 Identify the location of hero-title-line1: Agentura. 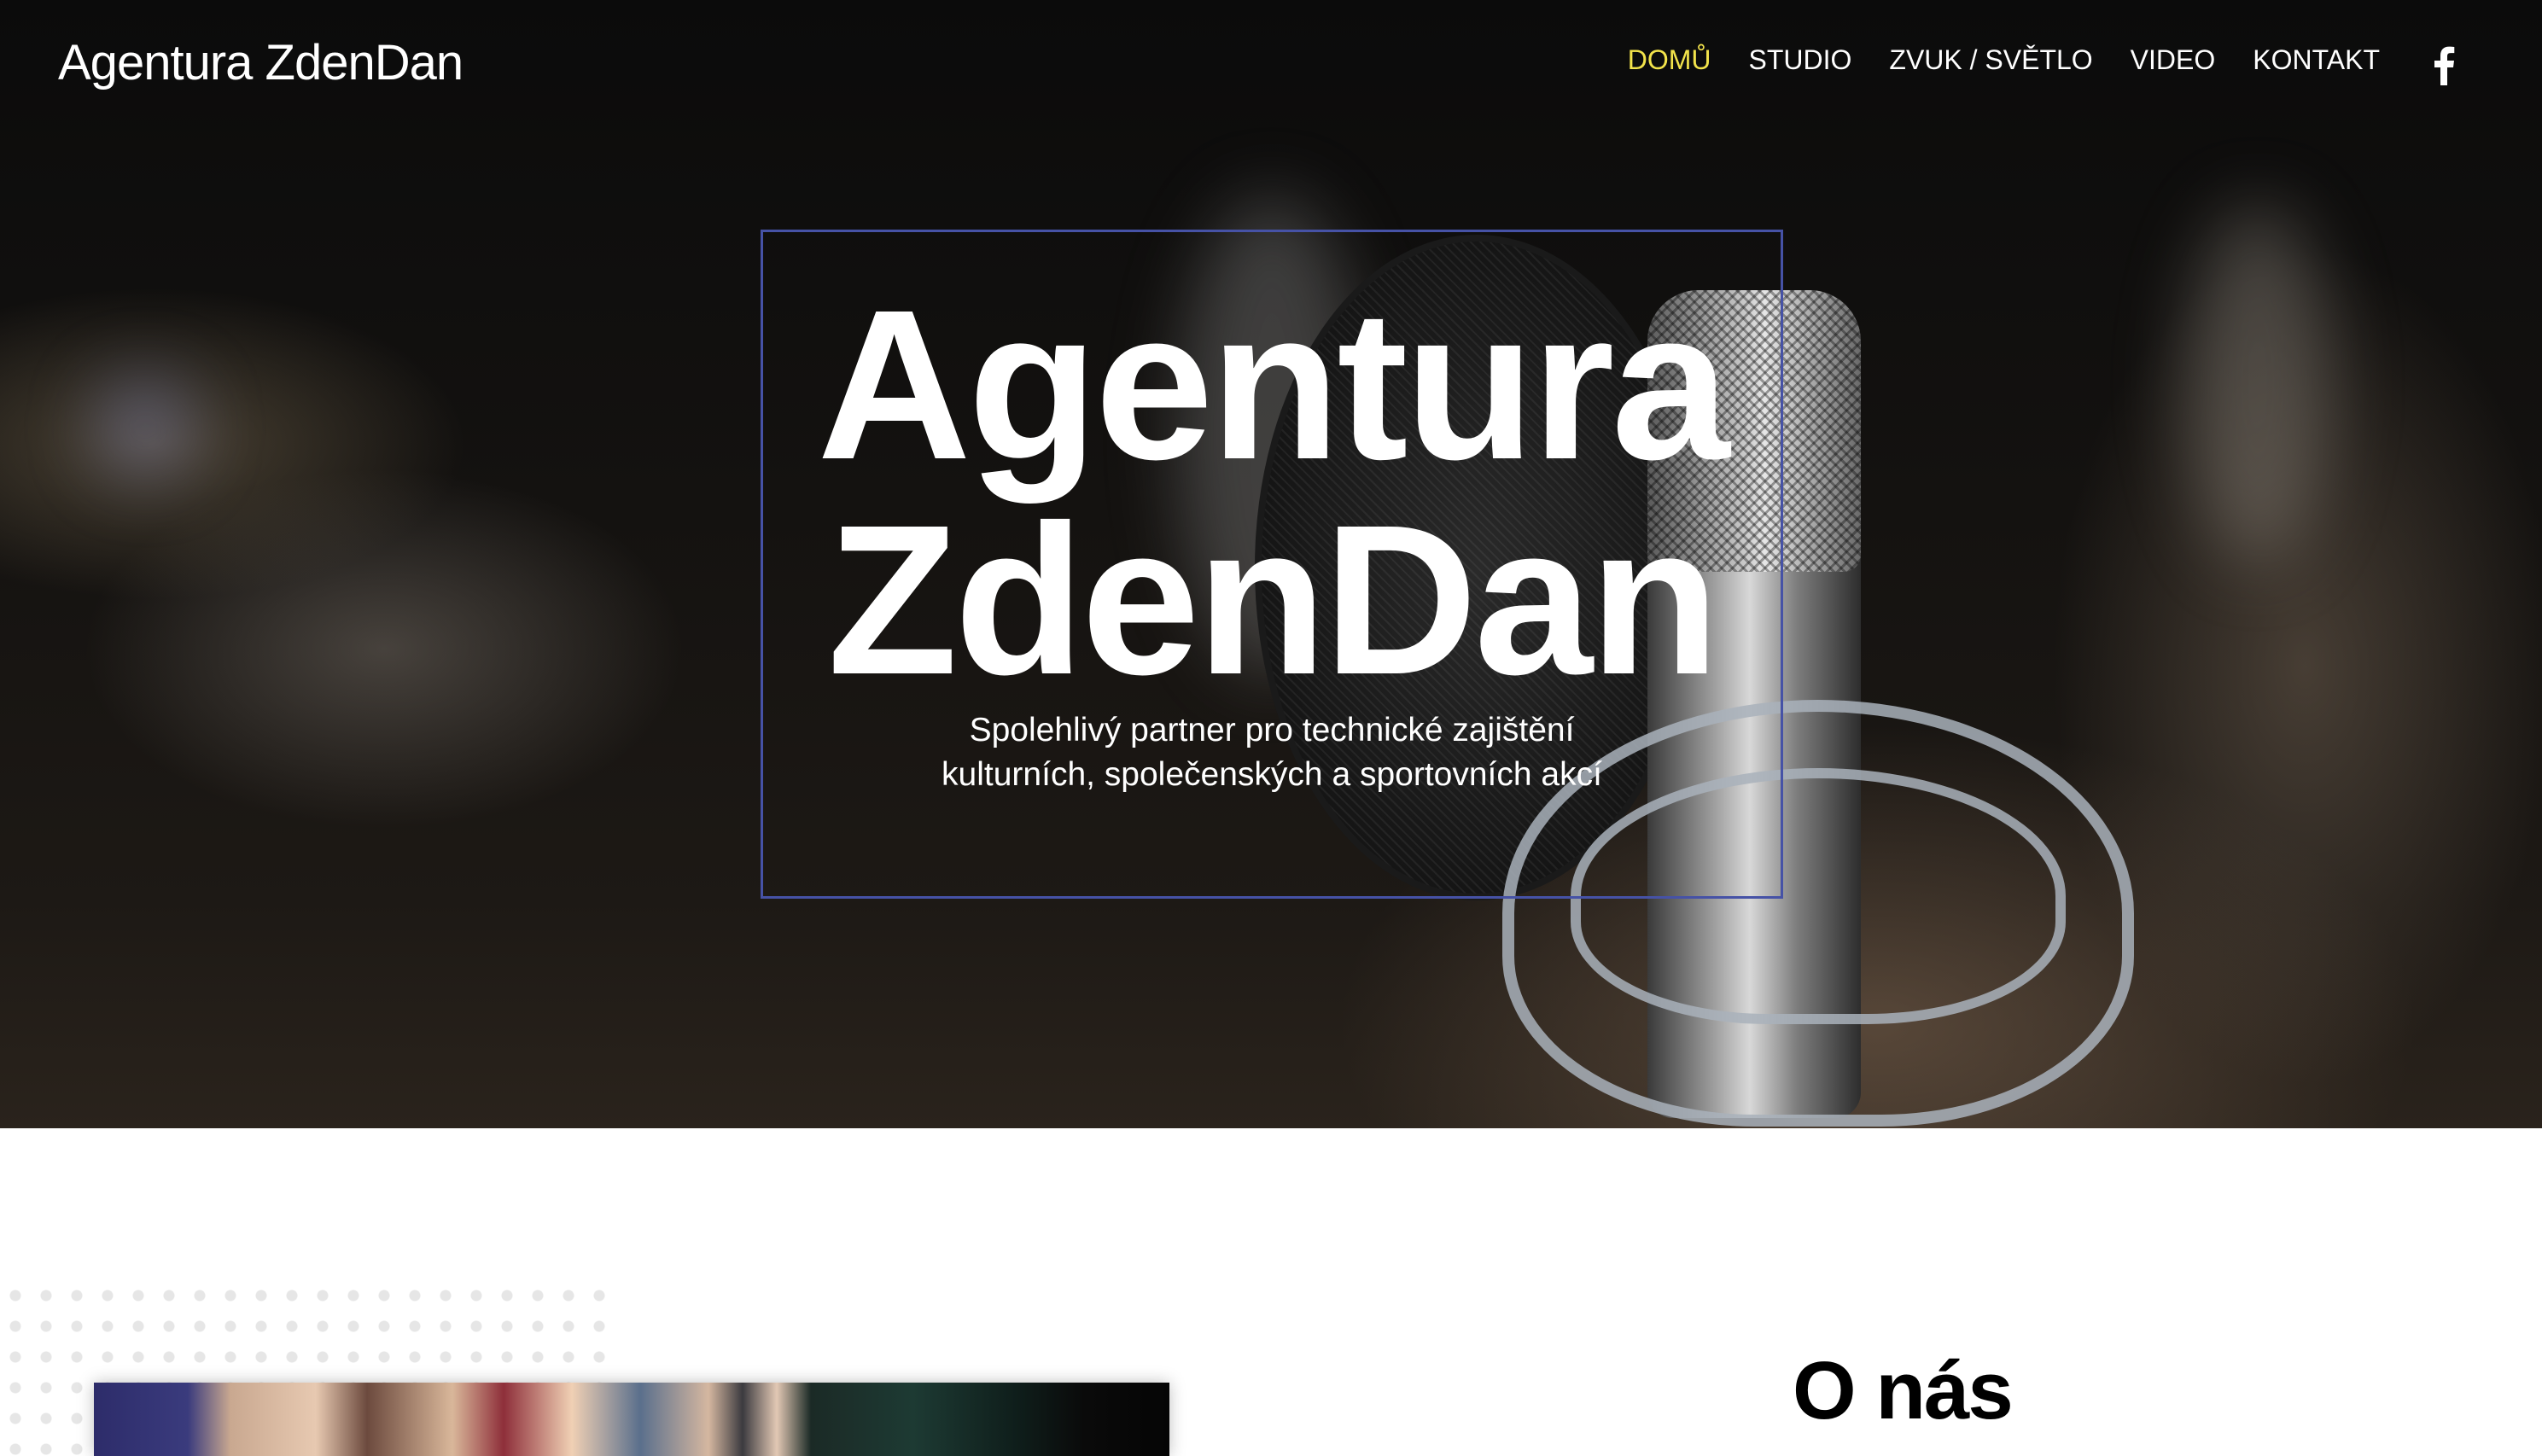
(1273, 384).